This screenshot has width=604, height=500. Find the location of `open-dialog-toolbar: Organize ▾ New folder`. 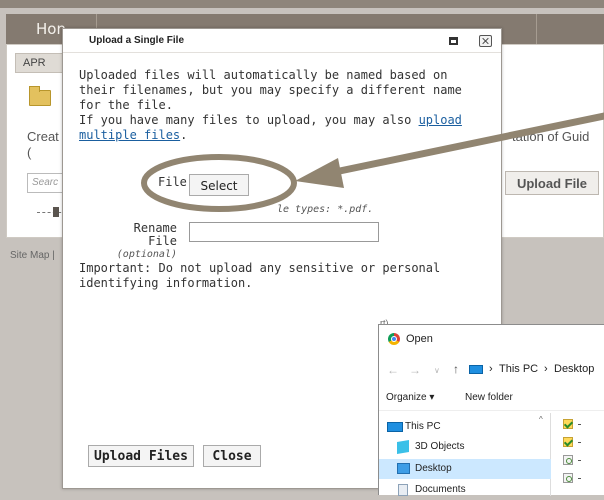

open-dialog-toolbar: Organize ▾ New folder is located at coordinates (491, 399).